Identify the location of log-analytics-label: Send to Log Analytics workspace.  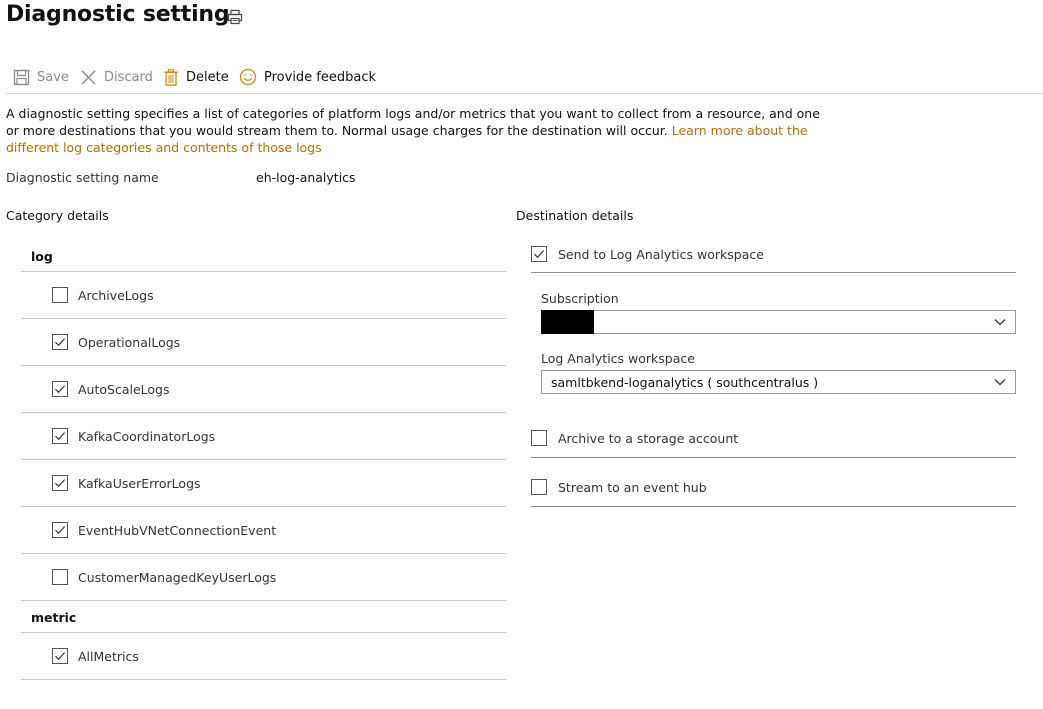
(661, 254).